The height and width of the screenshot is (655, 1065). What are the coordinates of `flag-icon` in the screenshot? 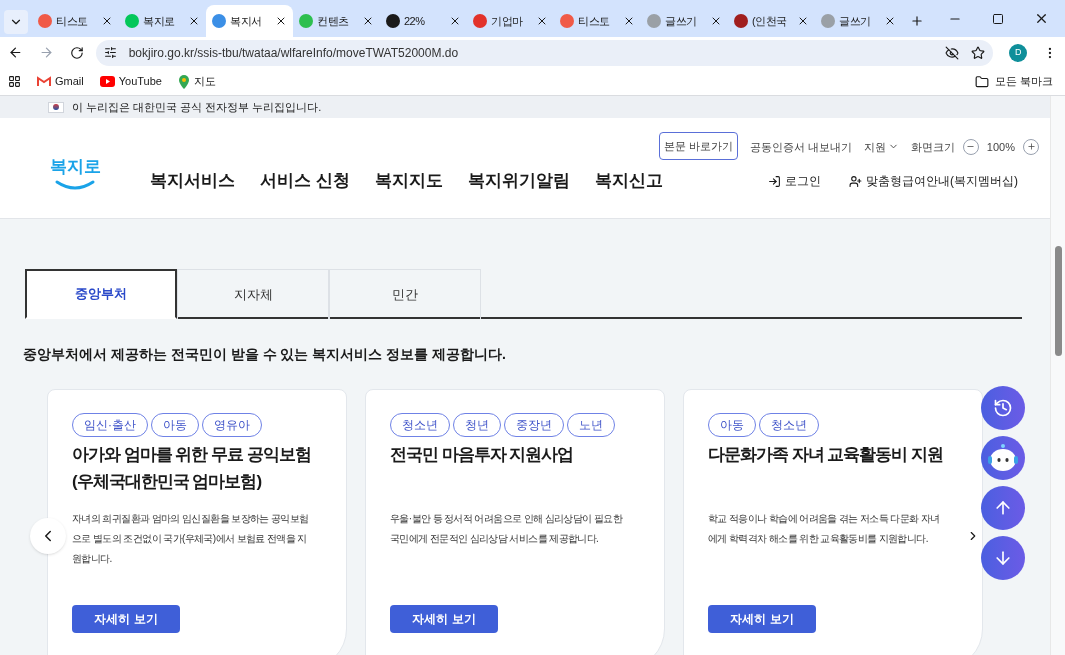 It's located at (56, 107).